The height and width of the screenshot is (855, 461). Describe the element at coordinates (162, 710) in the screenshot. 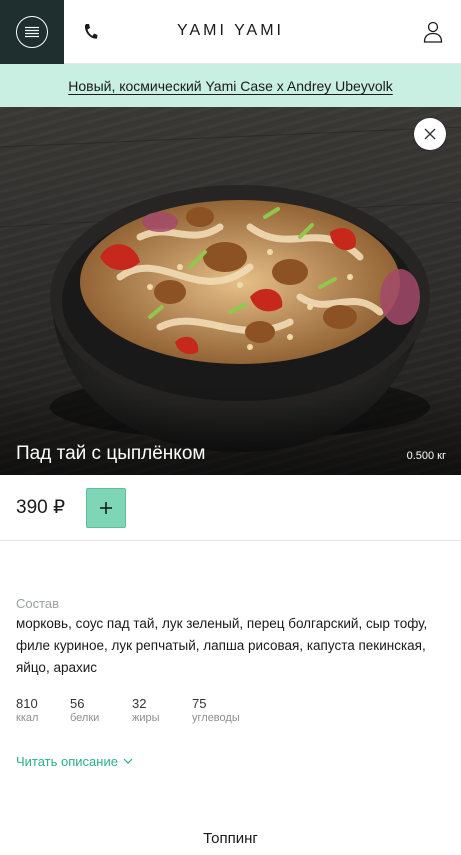

I see `nutrient-fat: 32 жиры` at that location.